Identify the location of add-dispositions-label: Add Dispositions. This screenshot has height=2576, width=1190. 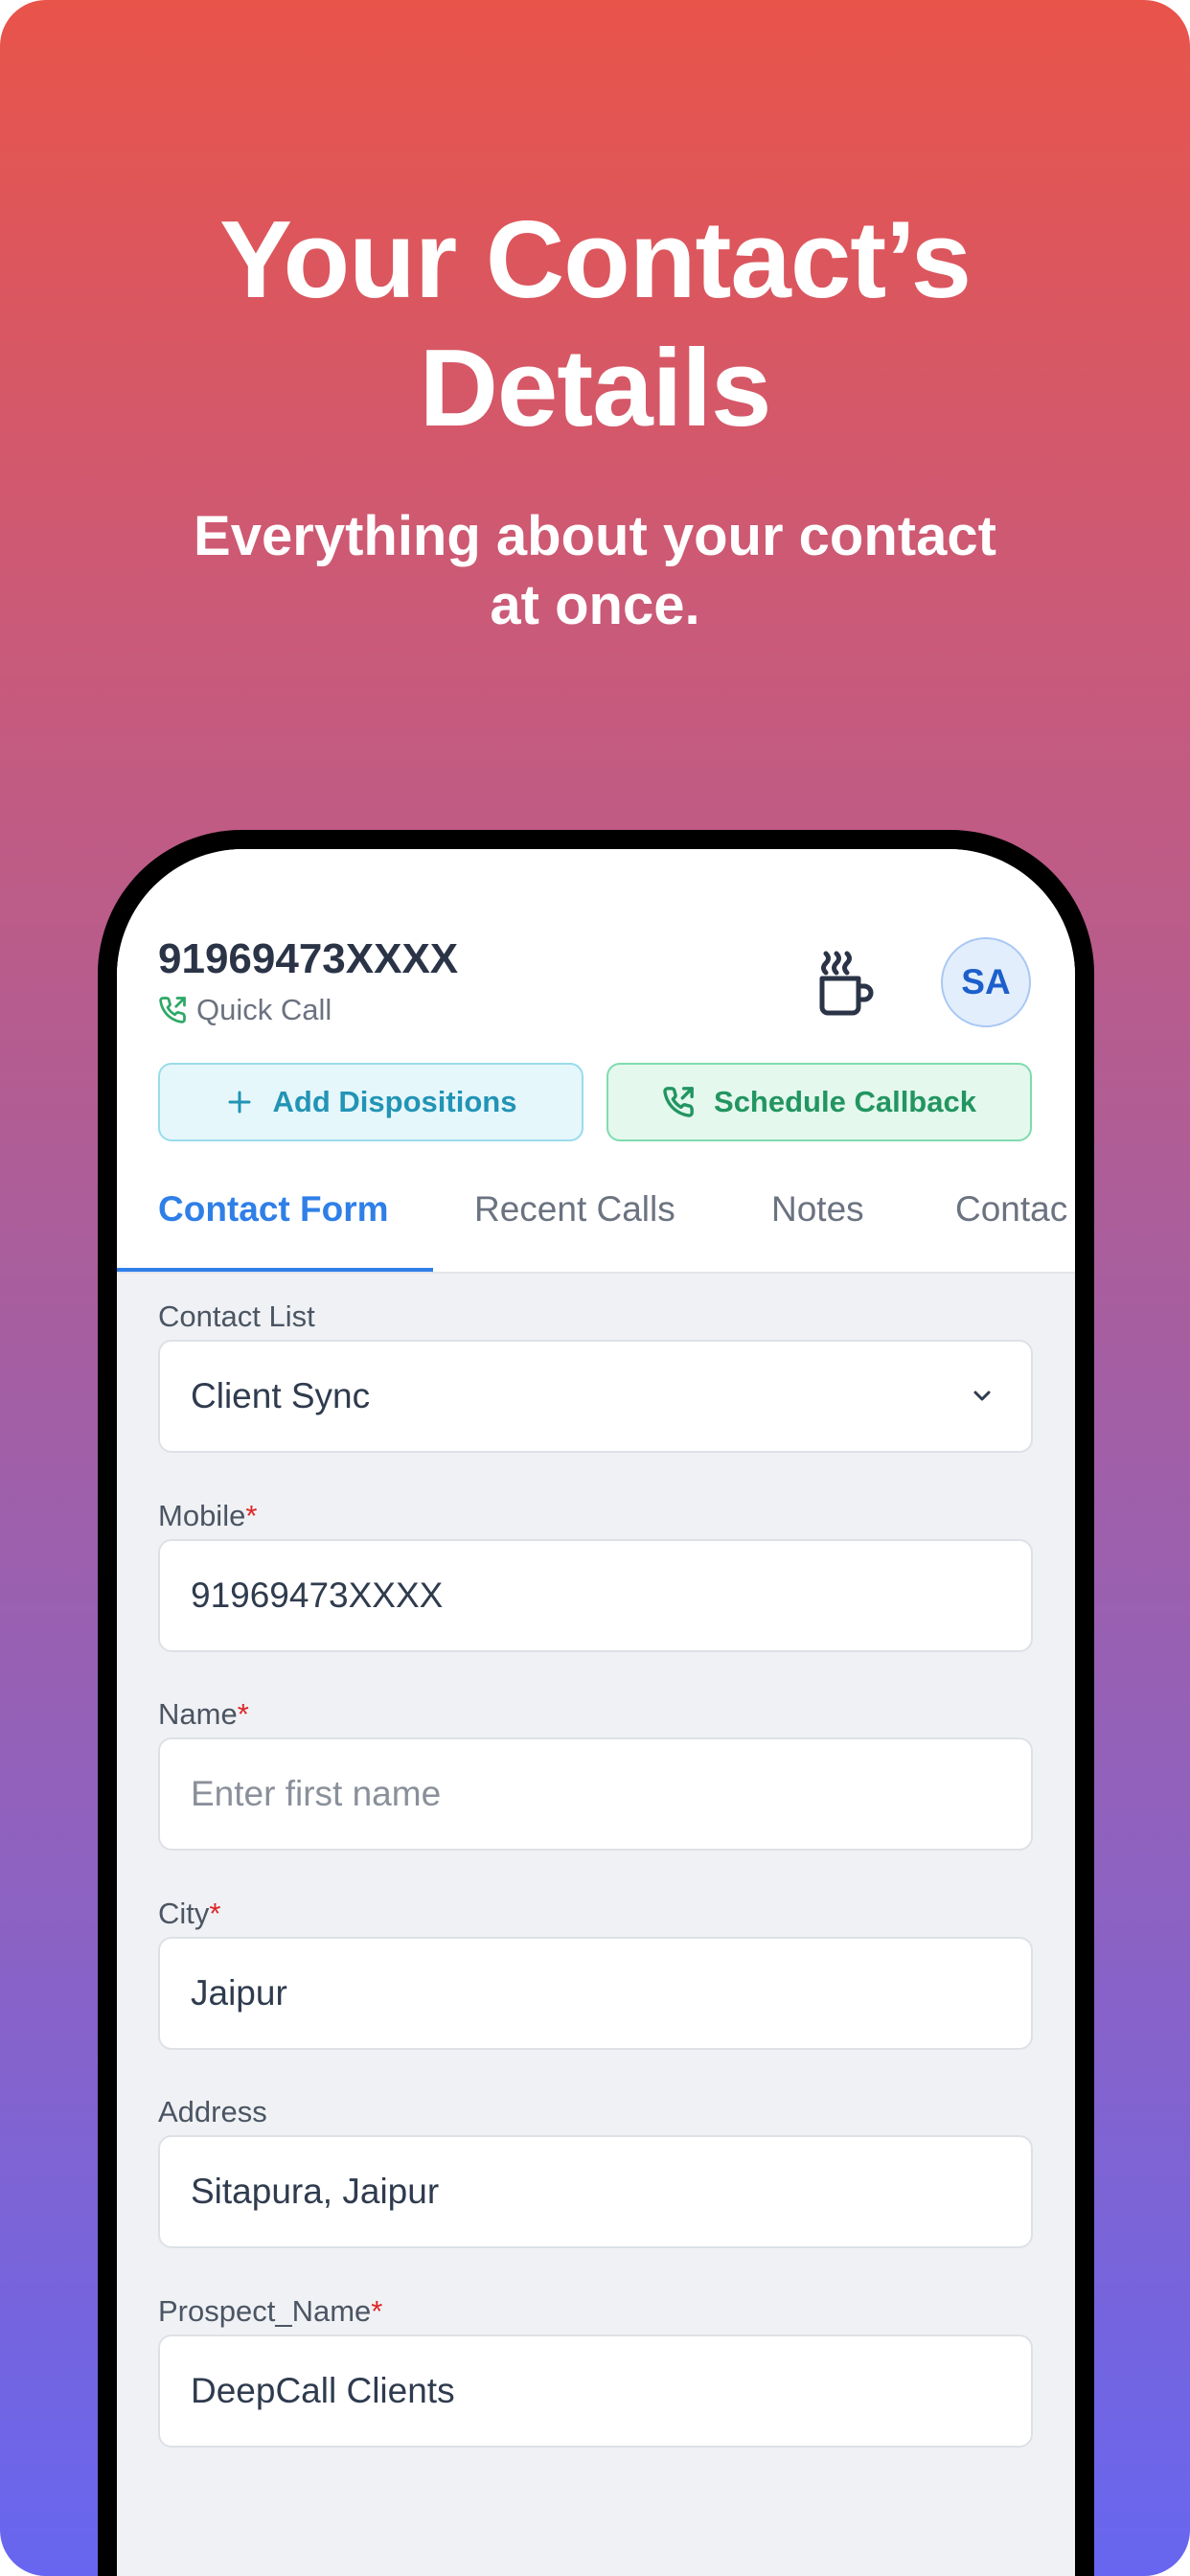
(395, 1101).